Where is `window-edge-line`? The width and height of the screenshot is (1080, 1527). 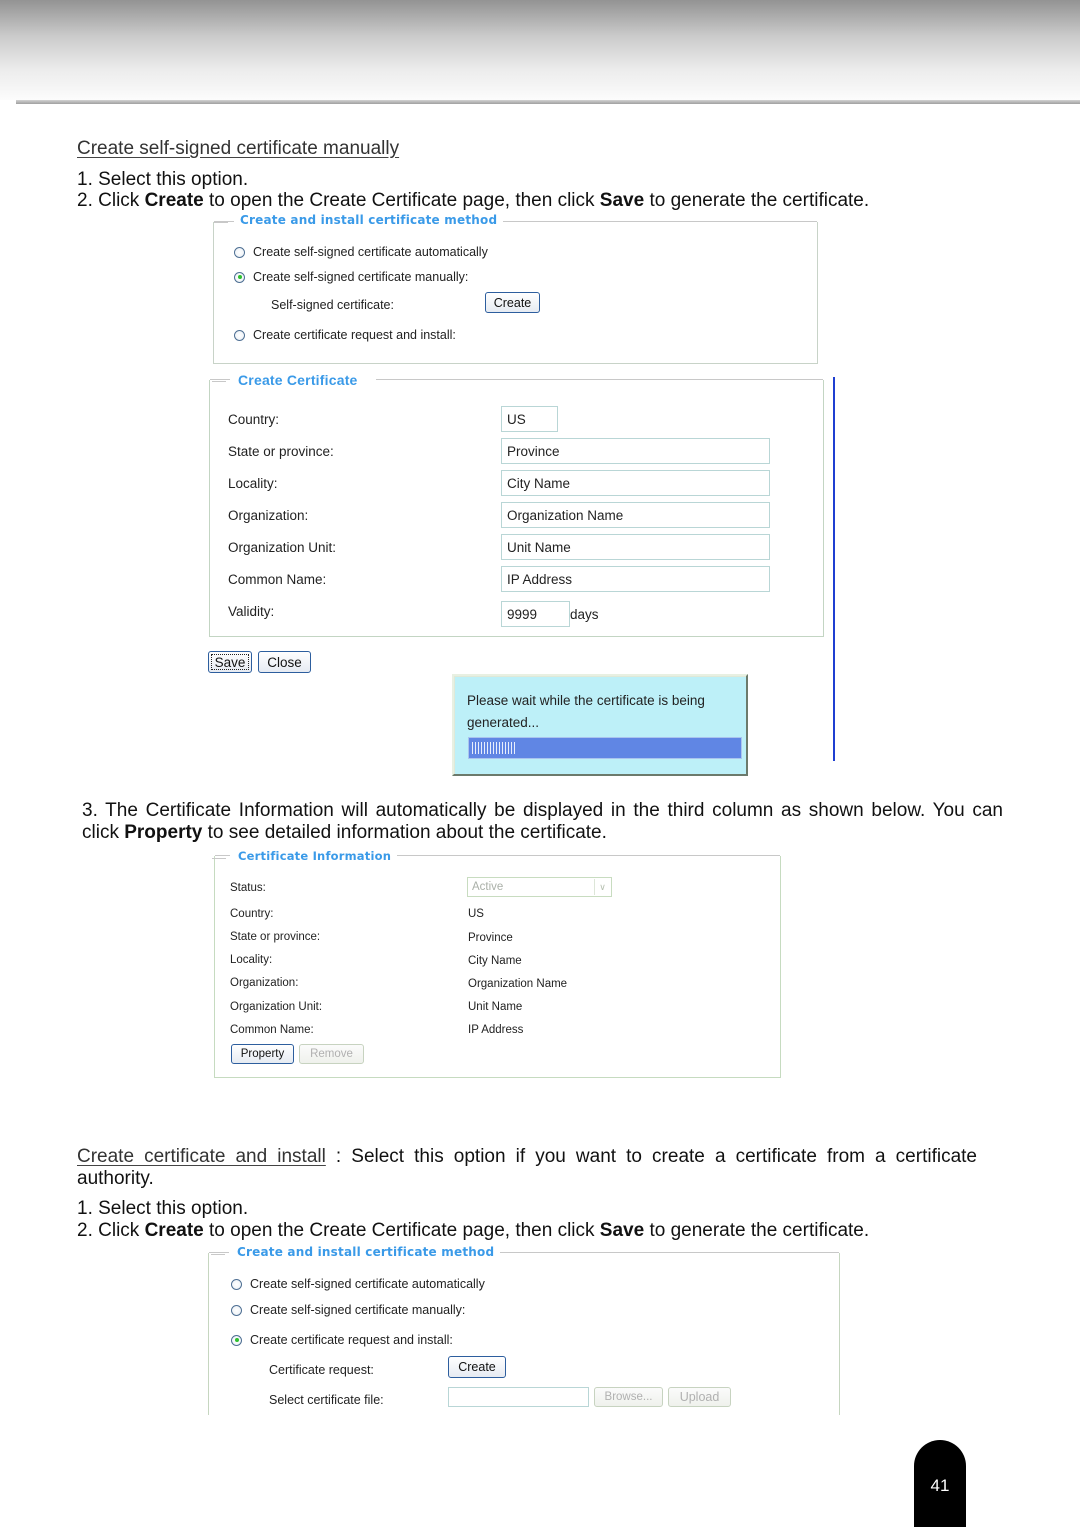 window-edge-line is located at coordinates (834, 569).